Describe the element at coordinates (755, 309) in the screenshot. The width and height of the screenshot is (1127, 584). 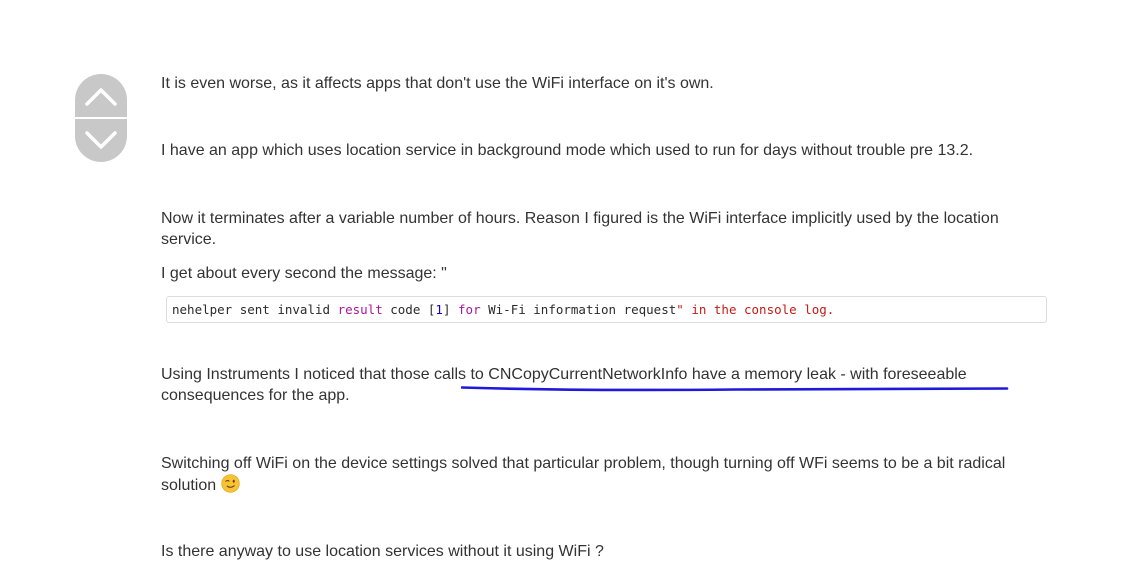
I see `code-token: " in the console log.` at that location.